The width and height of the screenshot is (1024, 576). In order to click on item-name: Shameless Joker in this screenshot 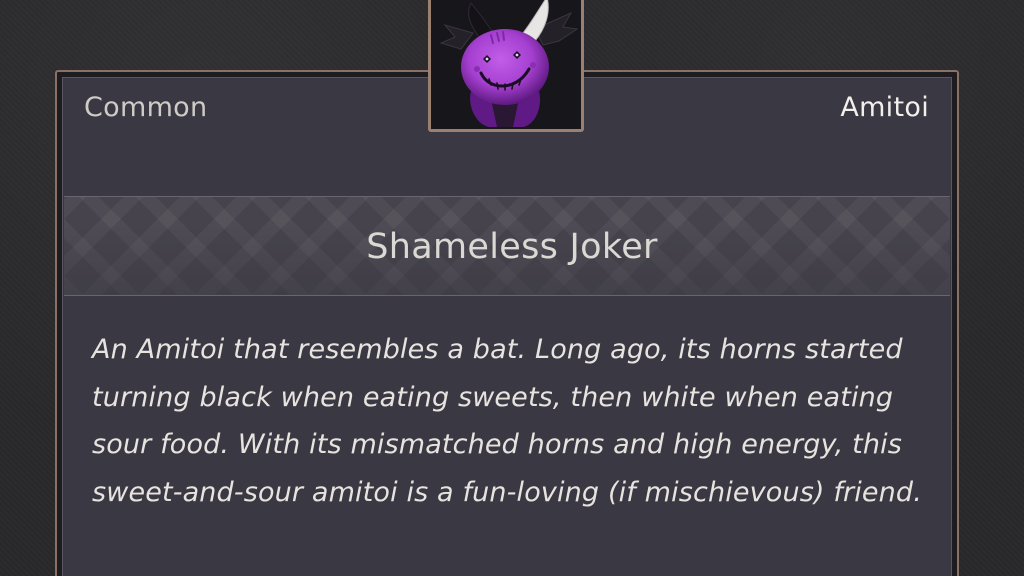, I will do `click(512, 247)`.